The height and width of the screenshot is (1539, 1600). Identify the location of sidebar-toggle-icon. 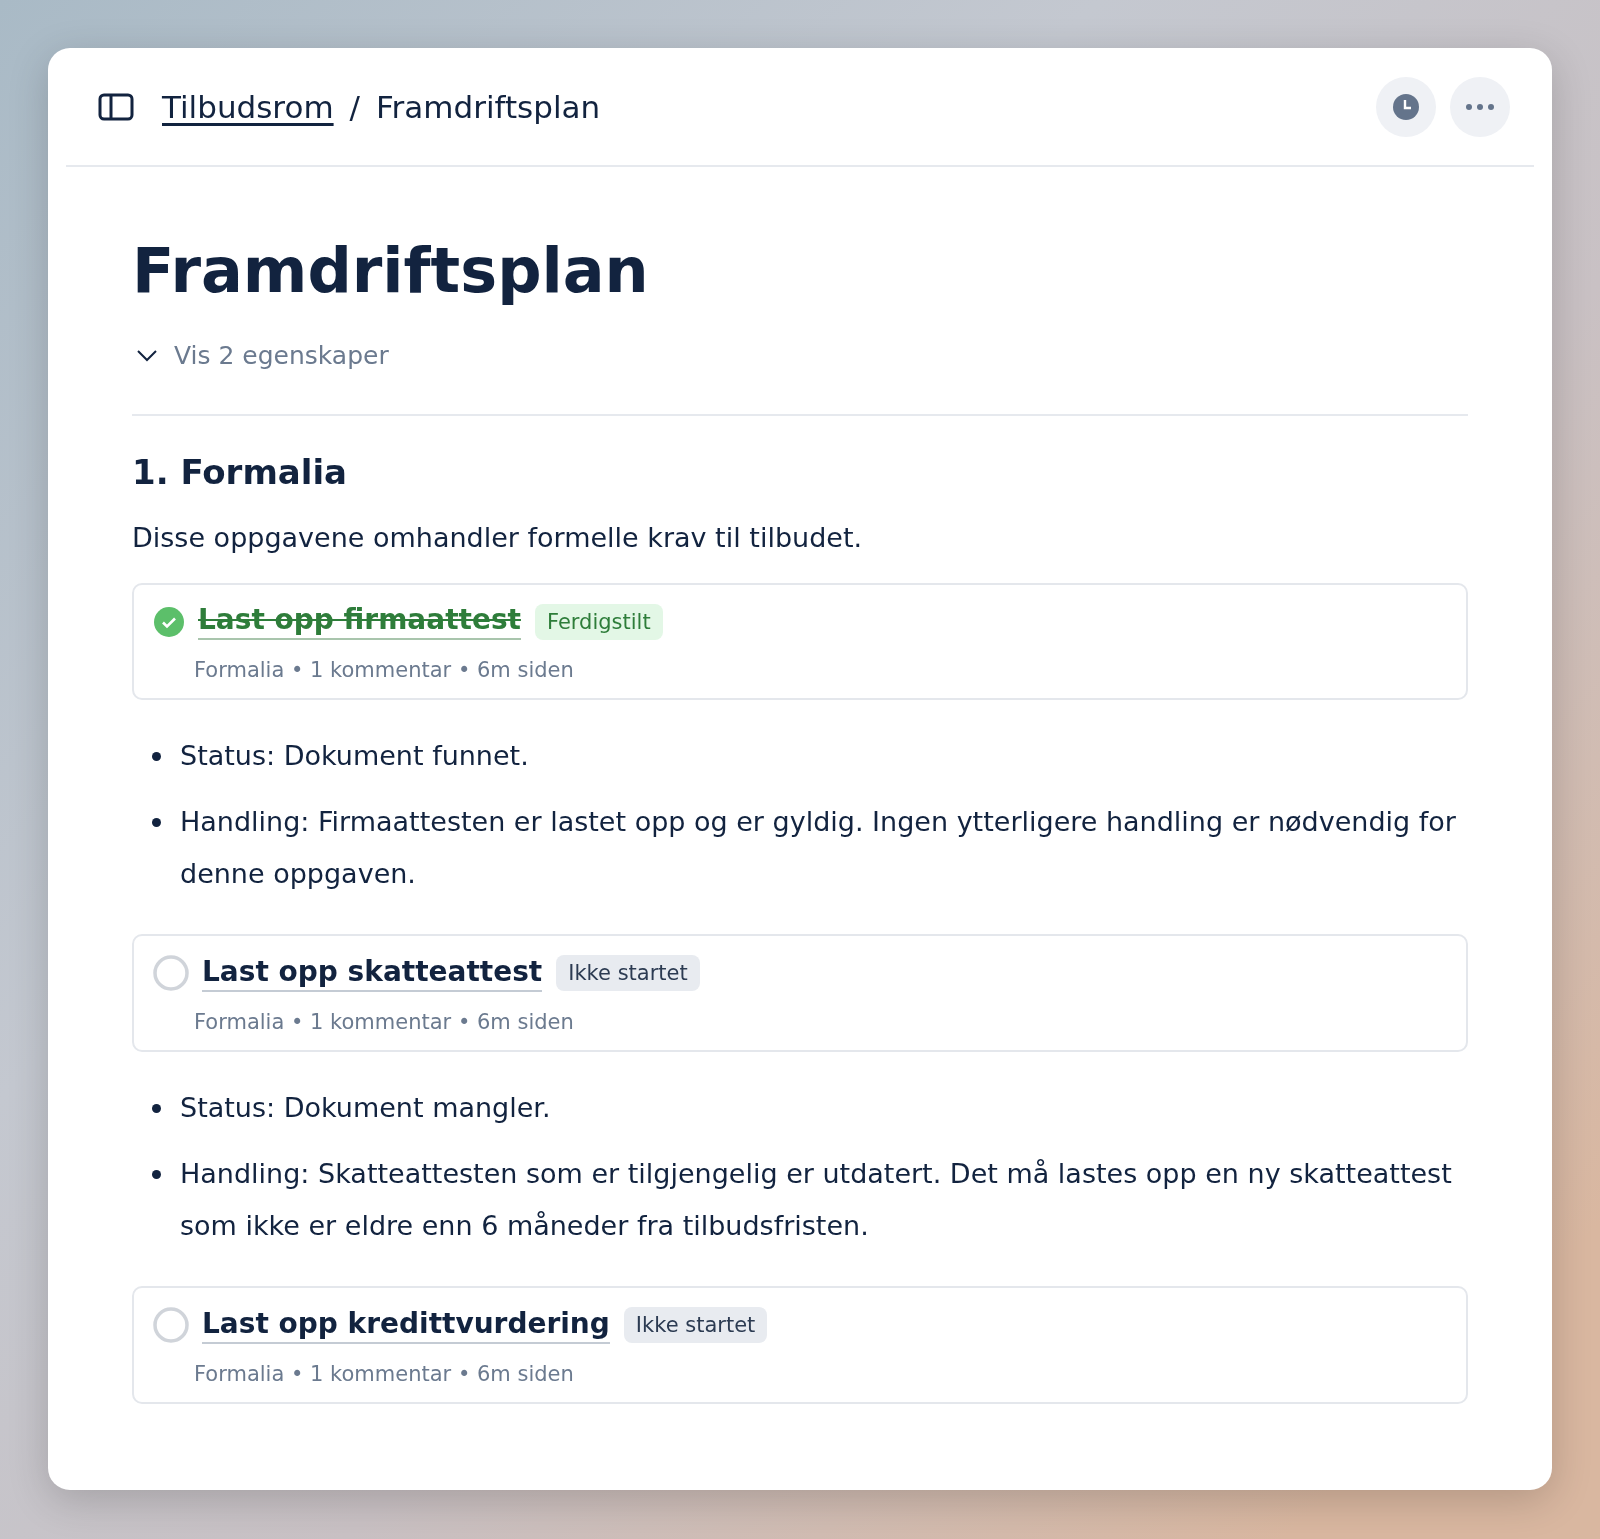
(116, 106).